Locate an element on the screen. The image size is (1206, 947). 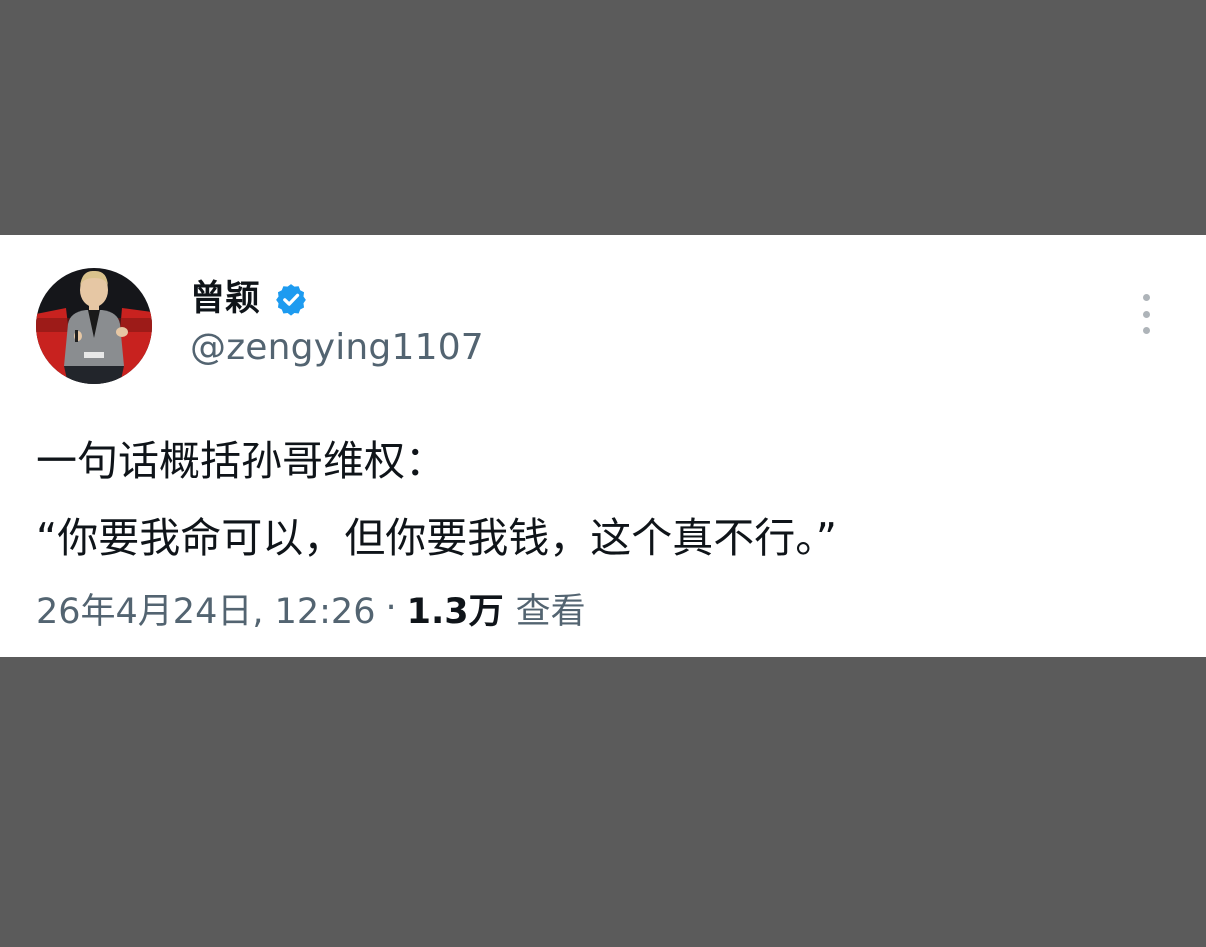
avatar-photo-icon is located at coordinates (94, 326).